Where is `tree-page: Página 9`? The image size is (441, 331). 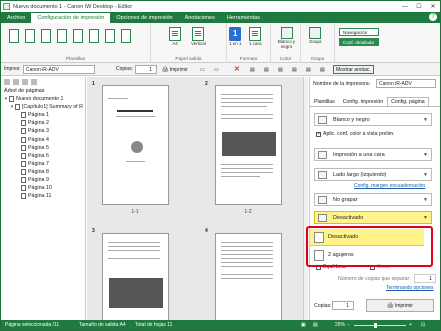 tree-page: Página 9 is located at coordinates (43, 180).